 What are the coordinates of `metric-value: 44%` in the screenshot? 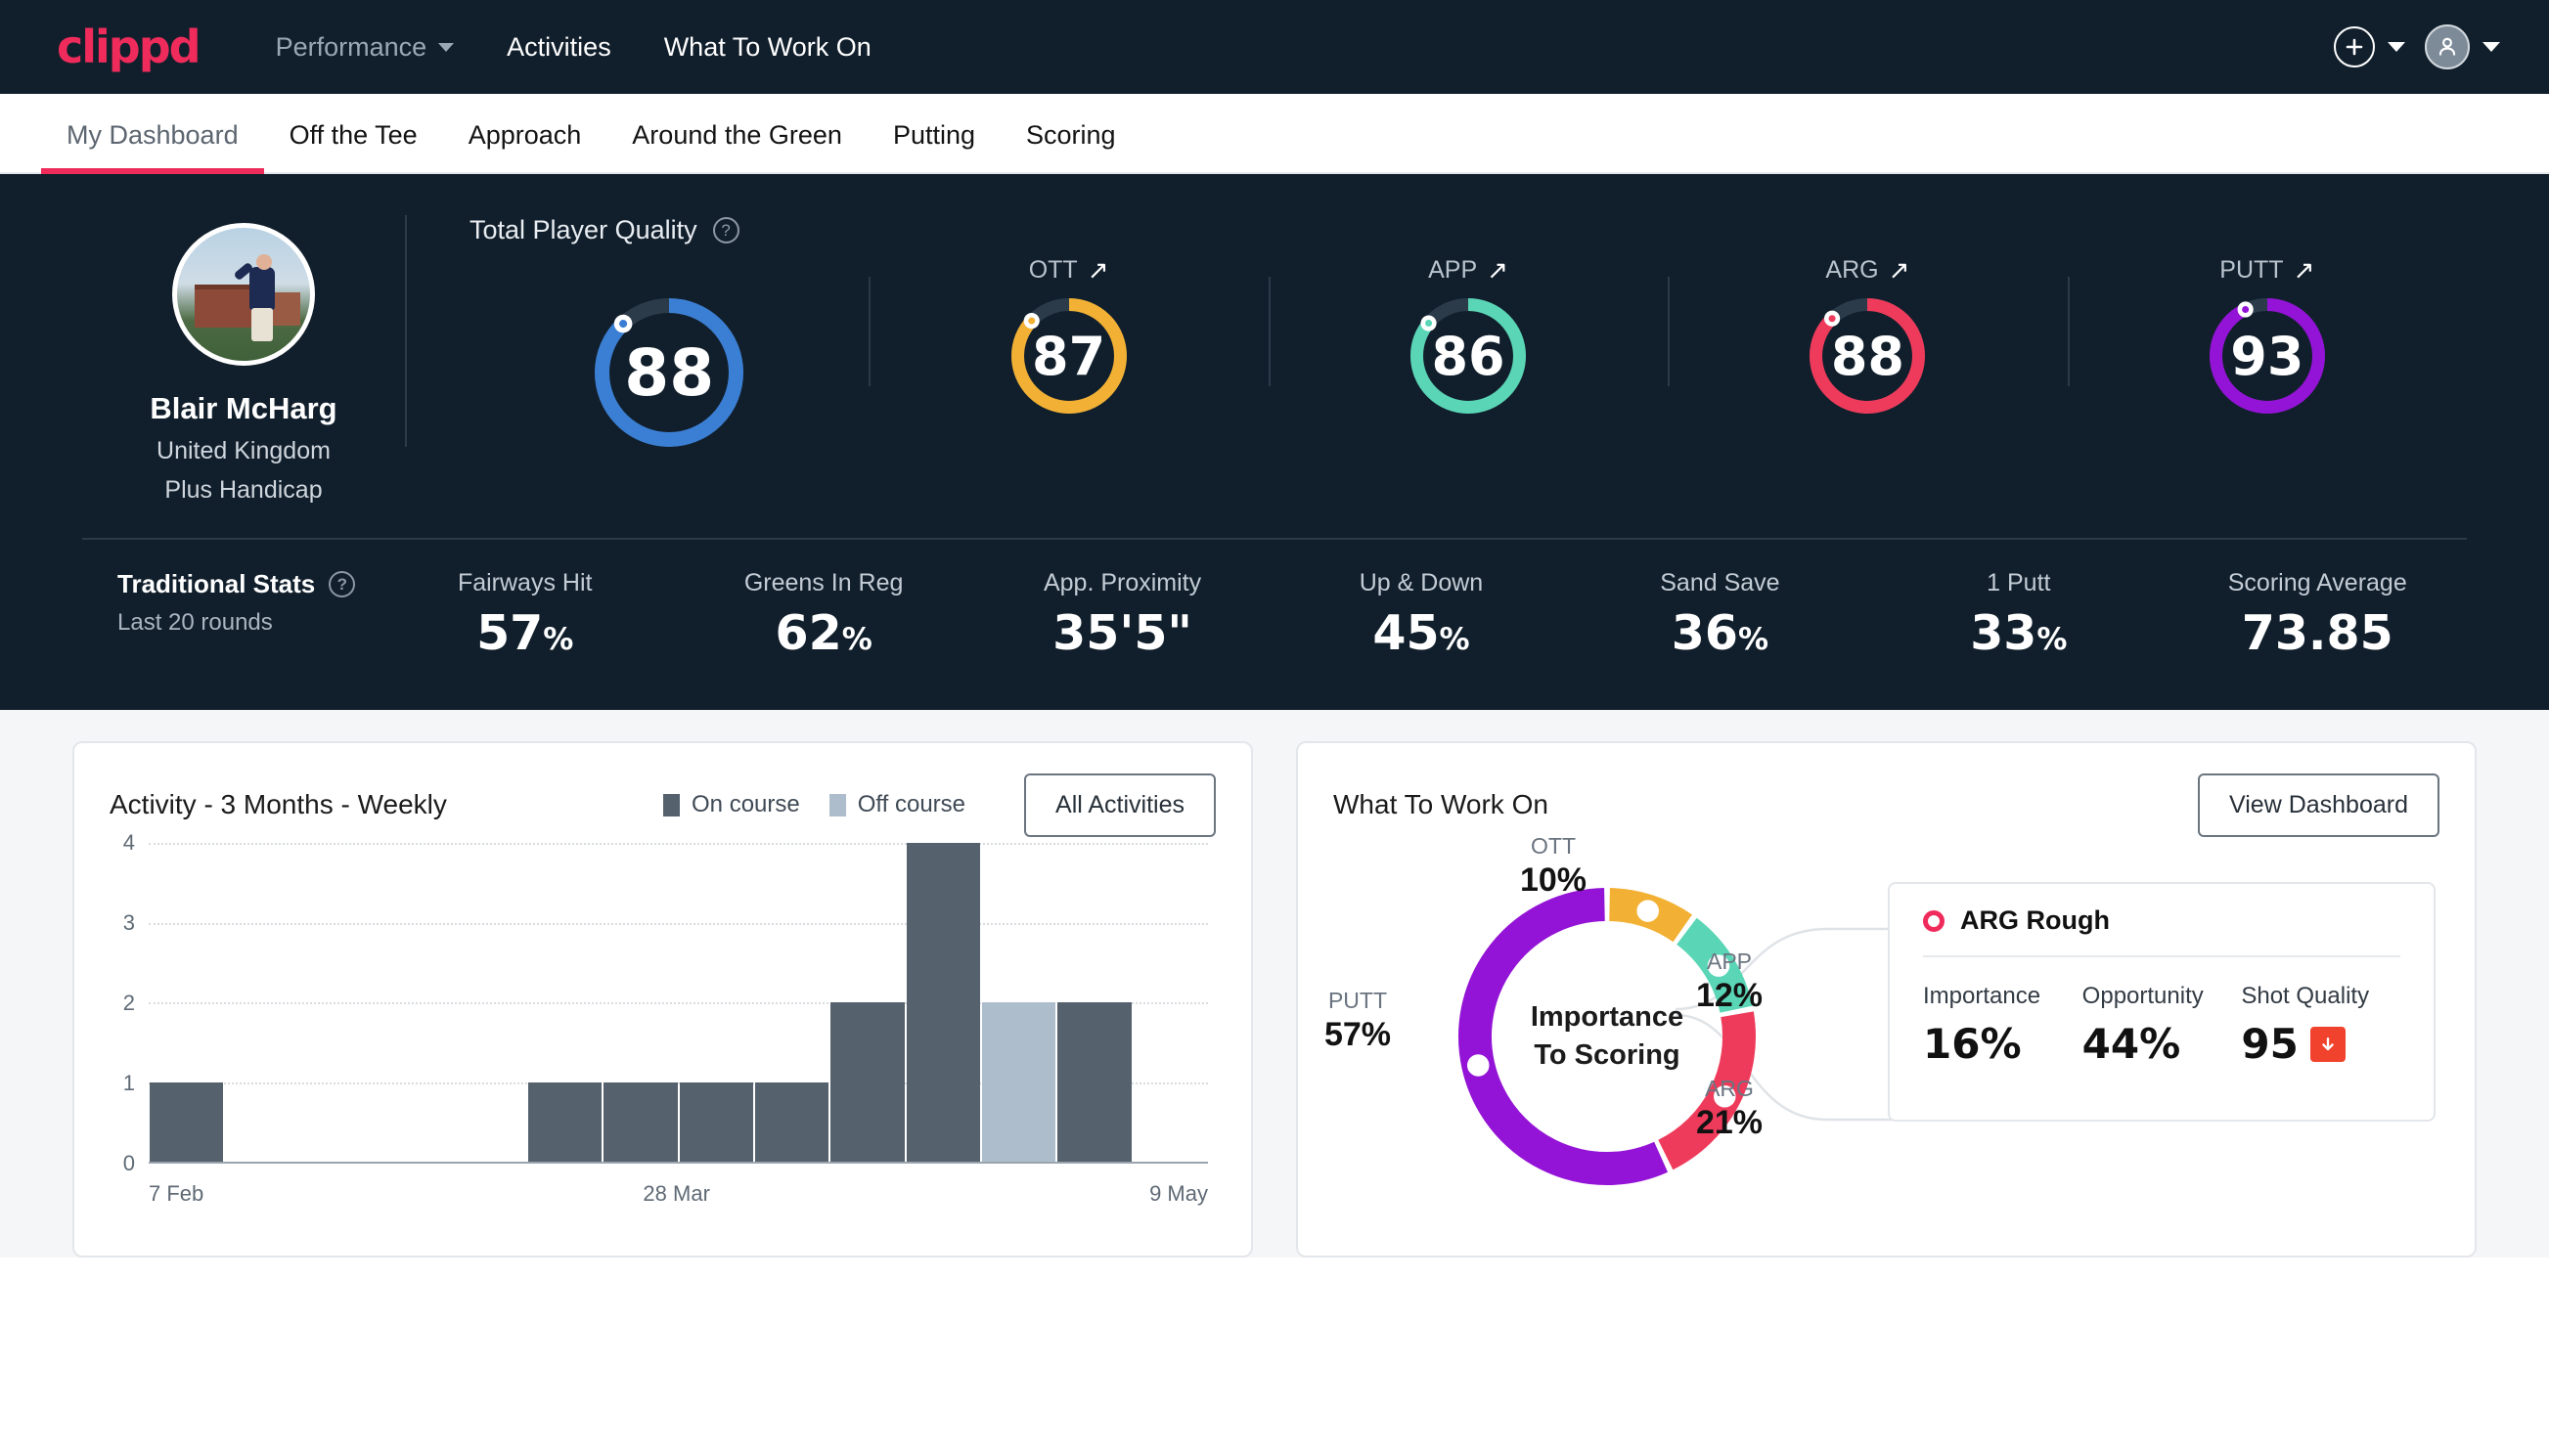 It's located at (2131, 1044).